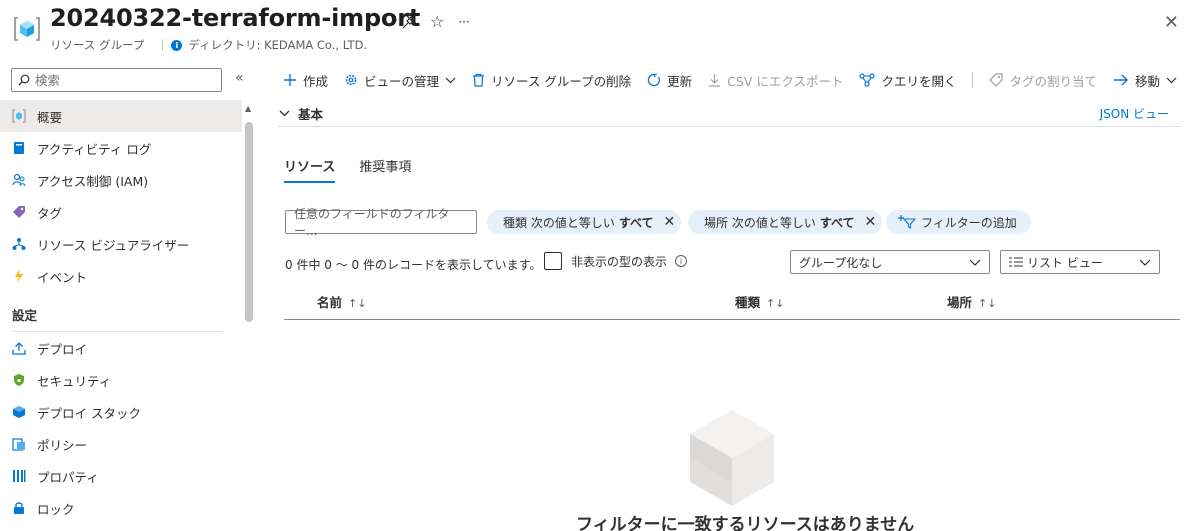 Image resolution: width=1189 pixels, height=531 pixels. What do you see at coordinates (74, 381) in the screenshot?
I see `sidebar-item-label: セキュリティ` at bounding box center [74, 381].